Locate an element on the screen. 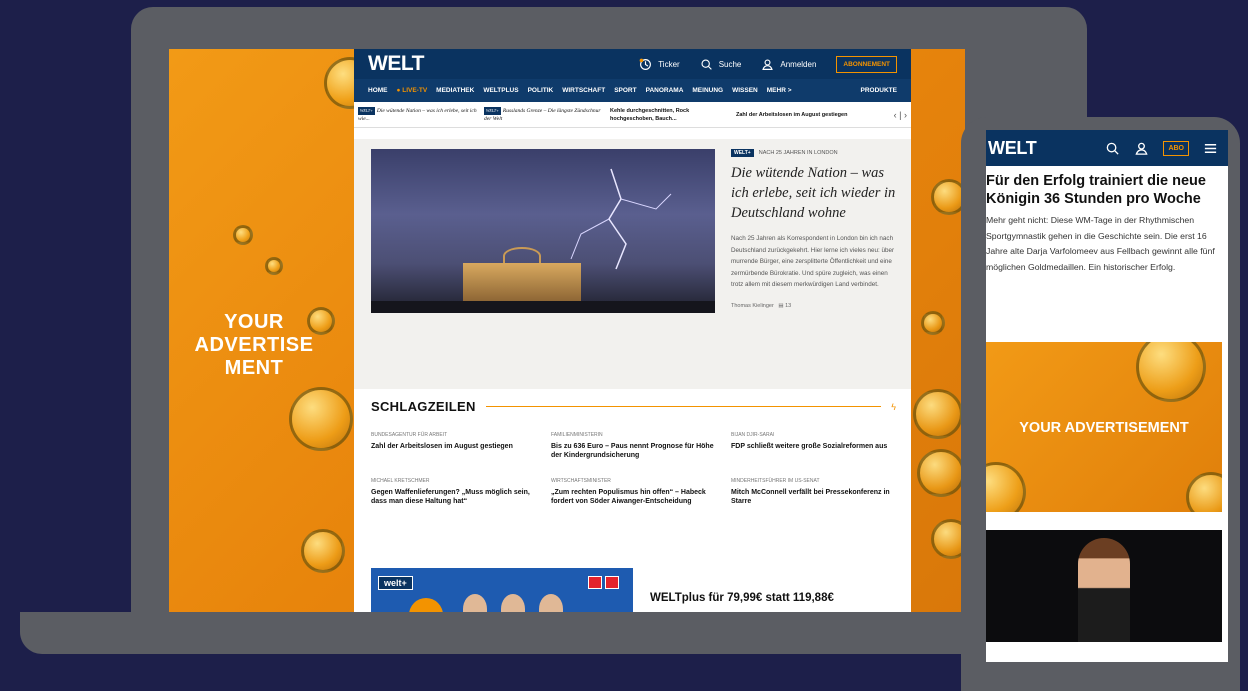  abo-button: ABO is located at coordinates (1176, 148).